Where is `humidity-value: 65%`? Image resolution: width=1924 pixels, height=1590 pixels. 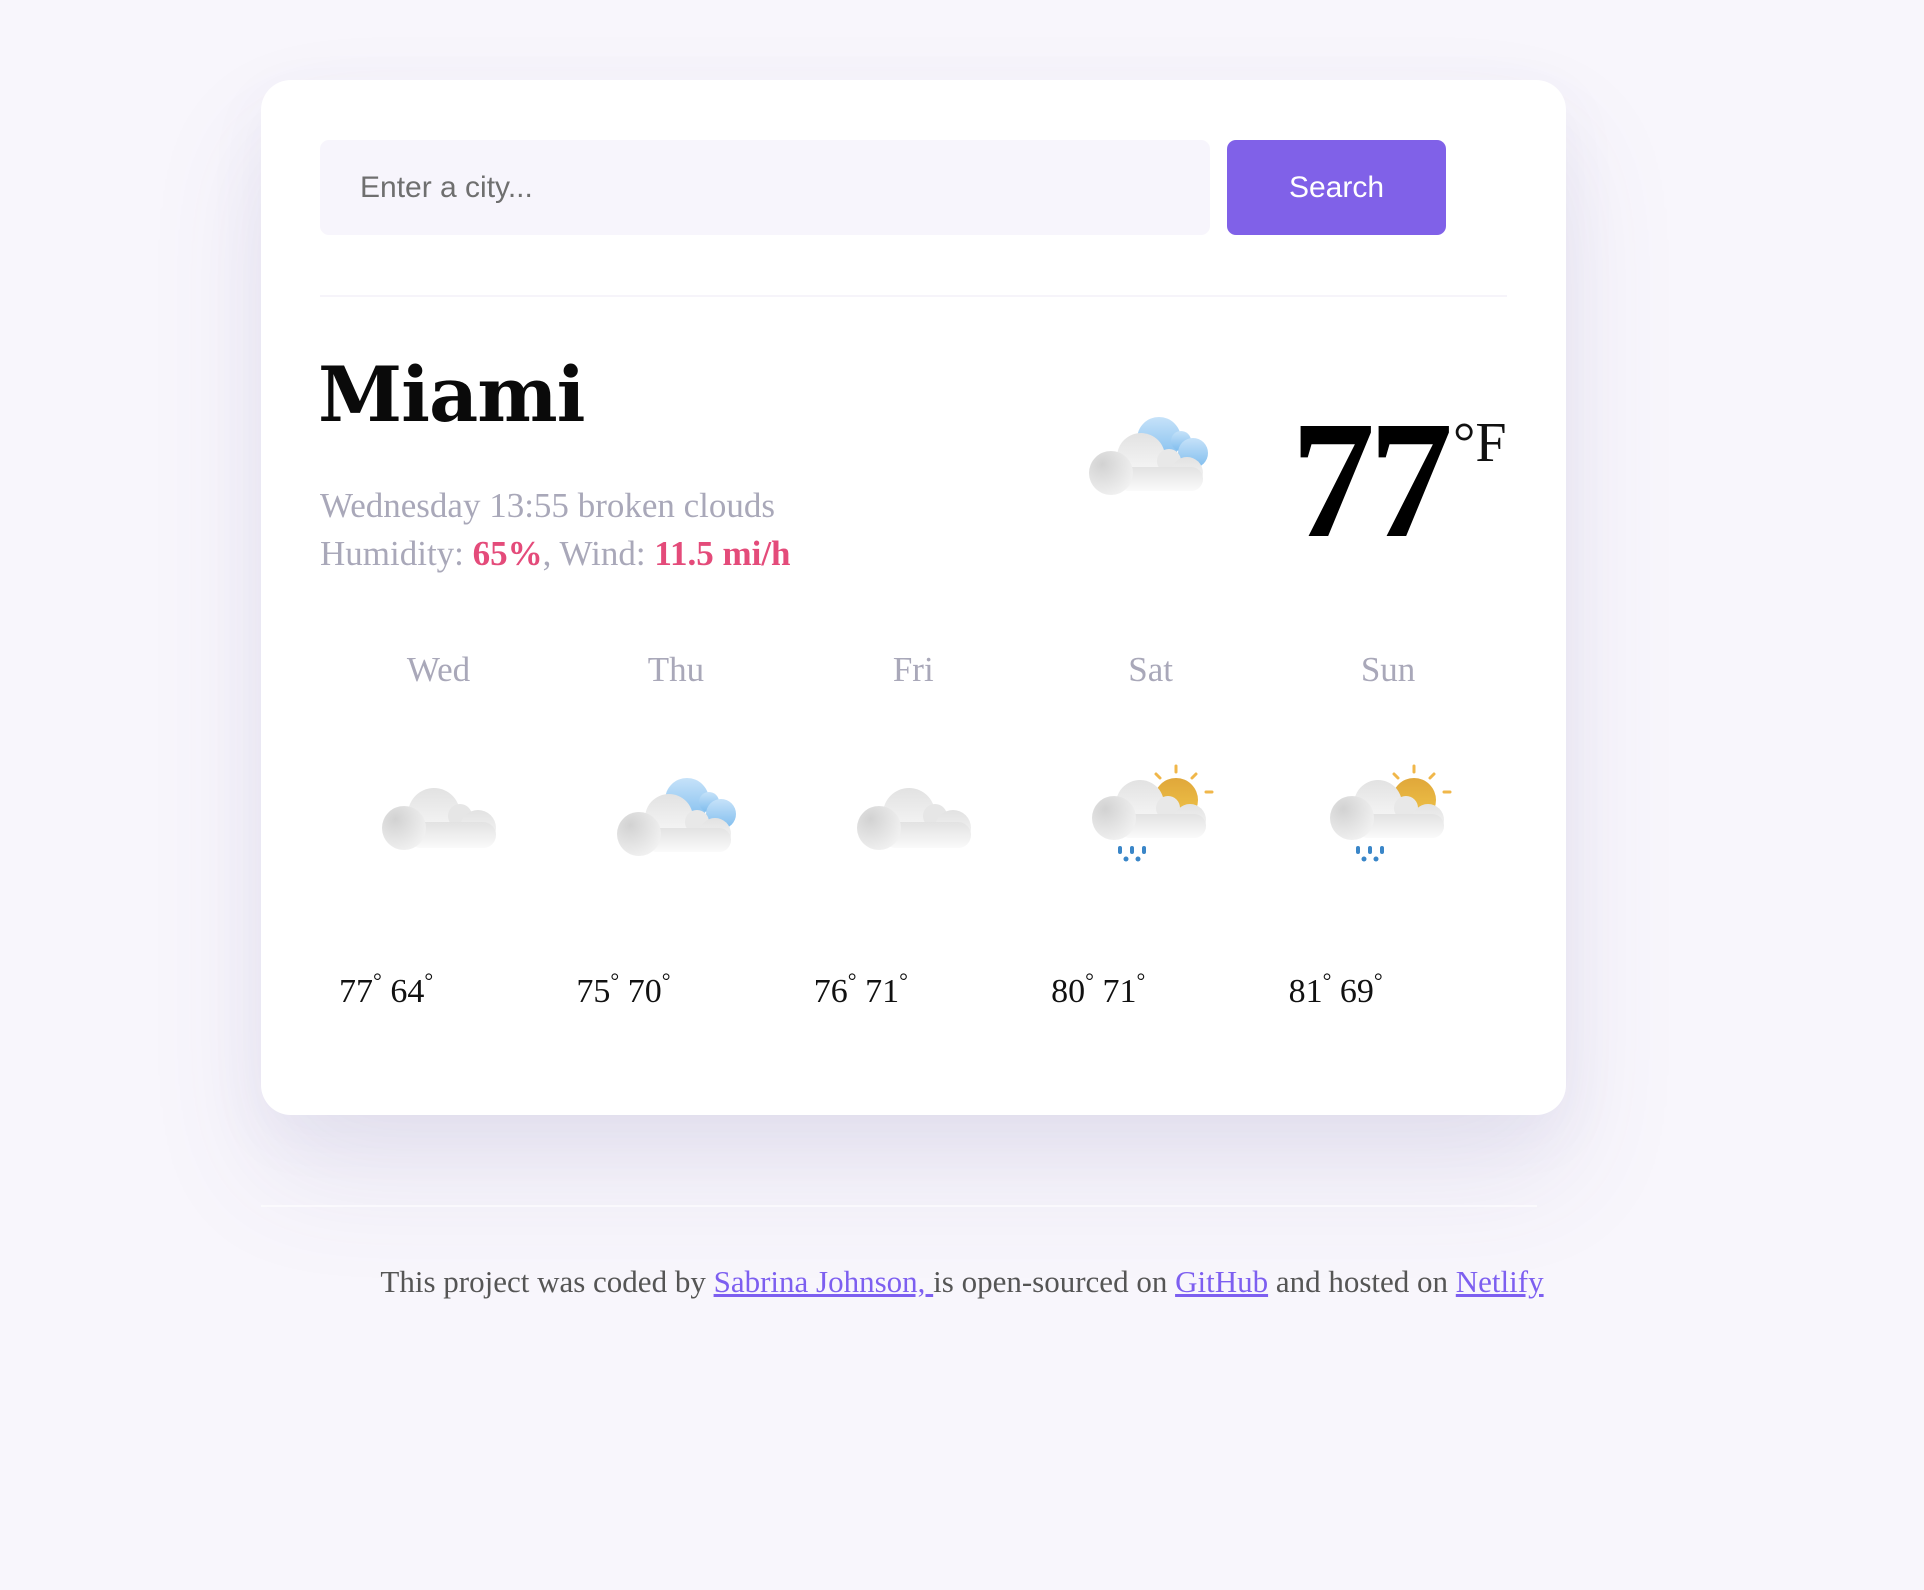 humidity-value: 65% is located at coordinates (507, 553).